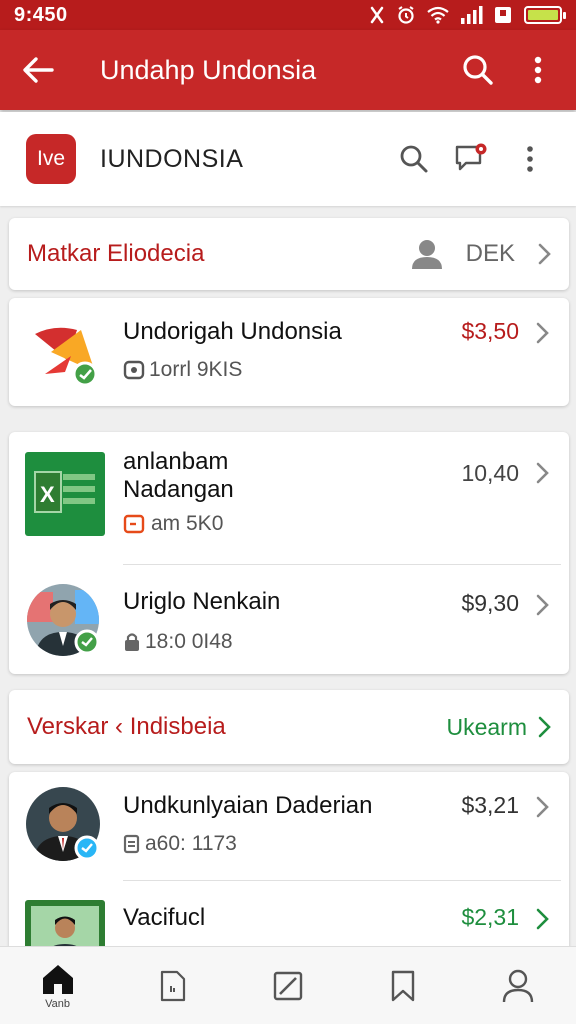  I want to click on item-subtitle: a60: 1173, so click(180, 844).